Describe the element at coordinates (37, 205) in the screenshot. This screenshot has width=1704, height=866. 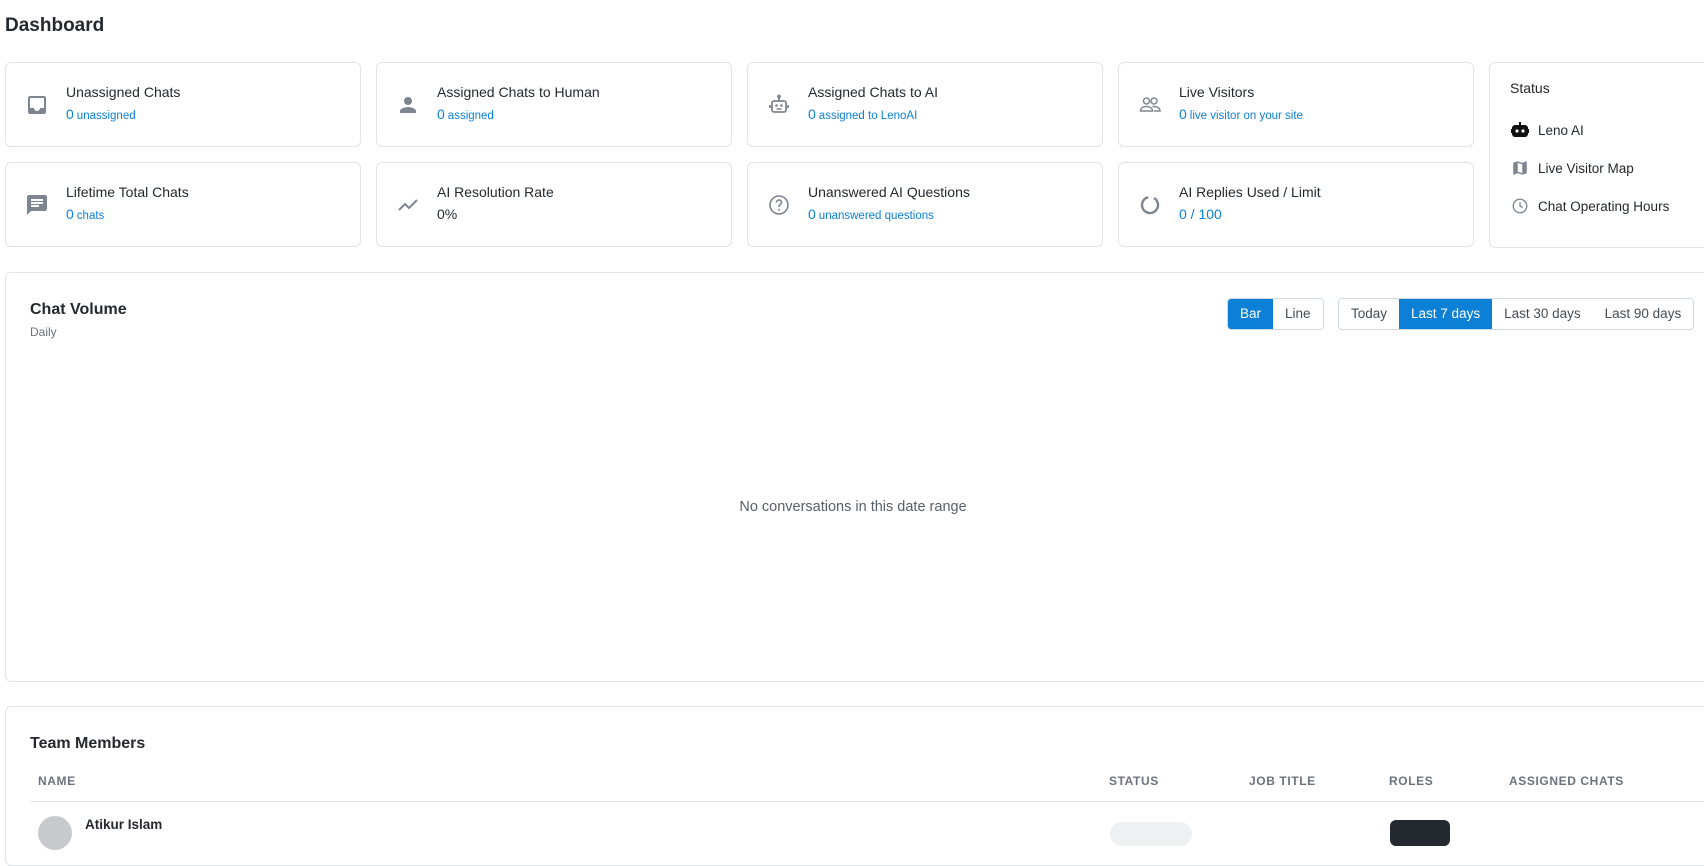
I see `chat-icon` at that location.